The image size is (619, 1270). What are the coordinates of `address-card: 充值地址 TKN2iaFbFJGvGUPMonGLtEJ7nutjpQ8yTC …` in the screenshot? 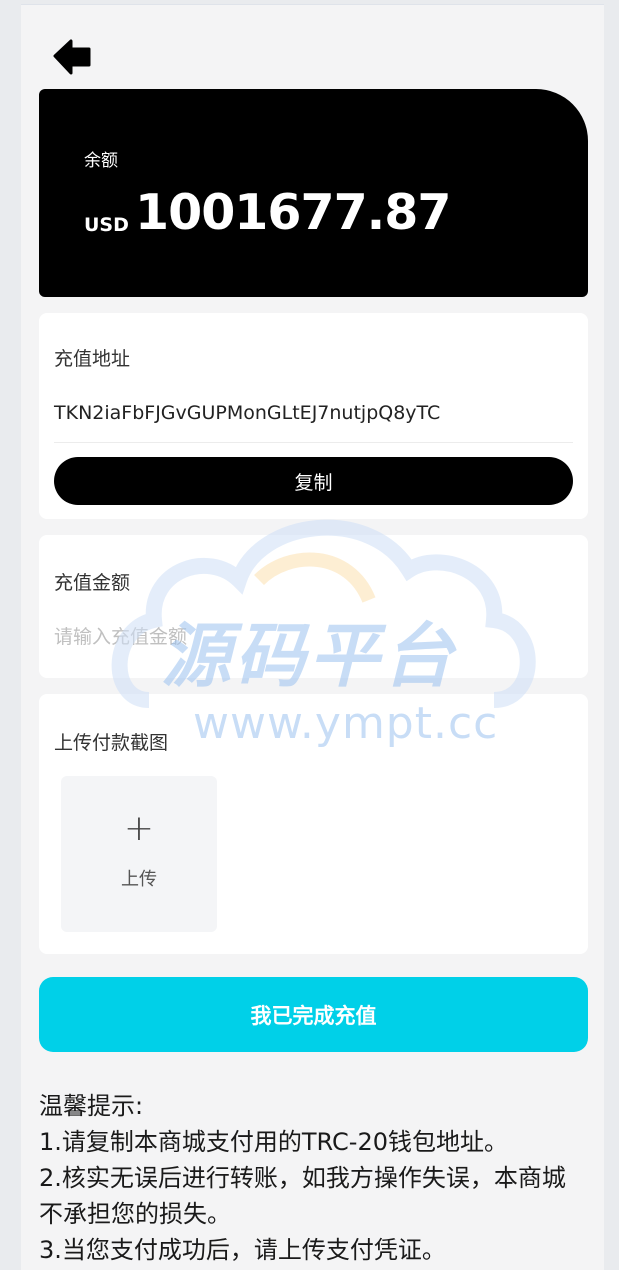 It's located at (313, 416).